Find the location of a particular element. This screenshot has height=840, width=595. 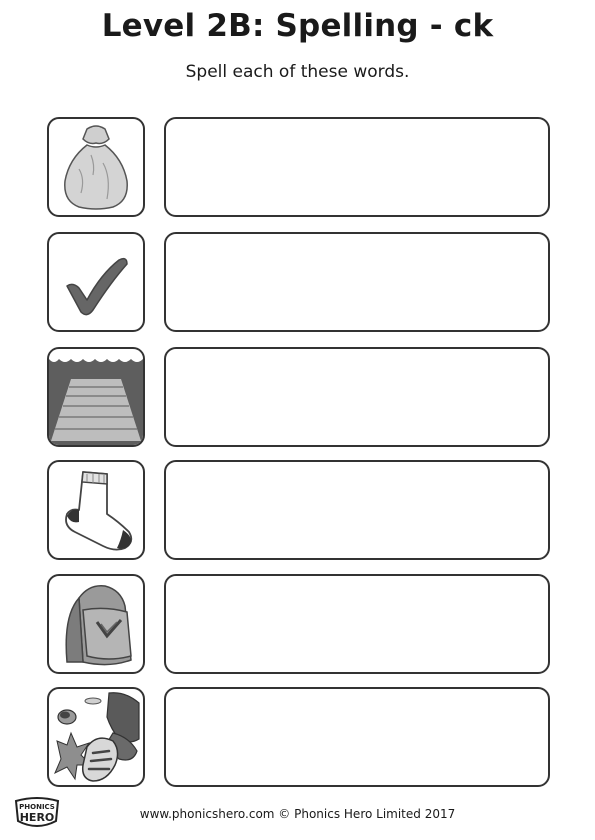

sock-icon is located at coordinates (96, 510).